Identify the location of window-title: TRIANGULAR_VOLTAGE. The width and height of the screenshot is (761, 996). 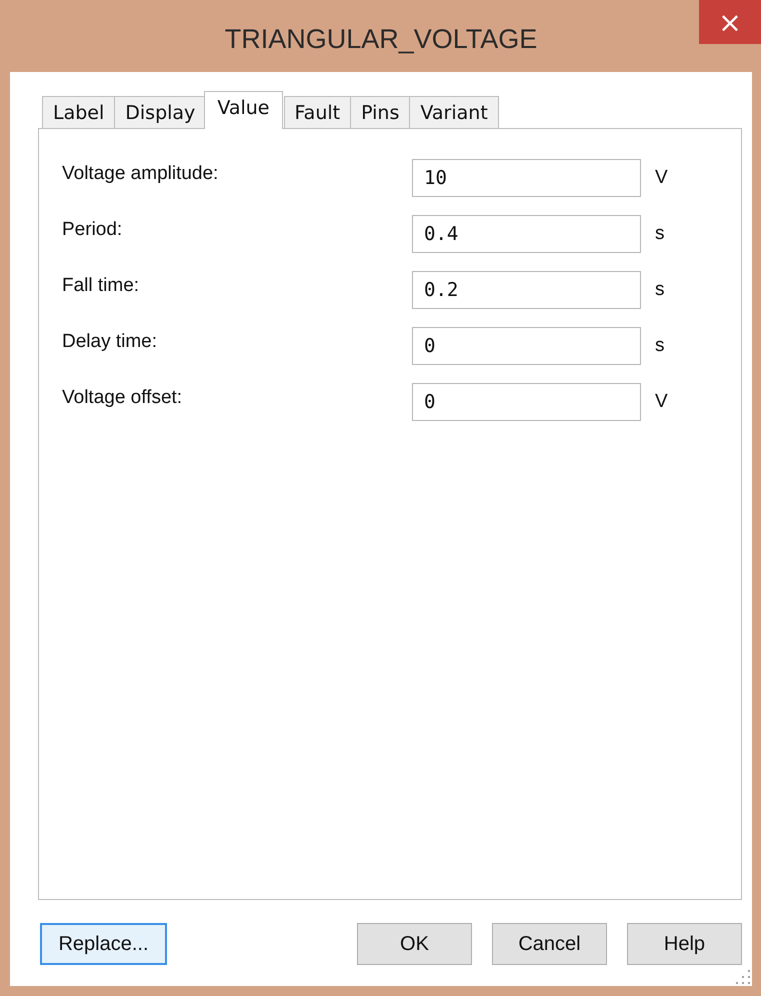
(381, 39).